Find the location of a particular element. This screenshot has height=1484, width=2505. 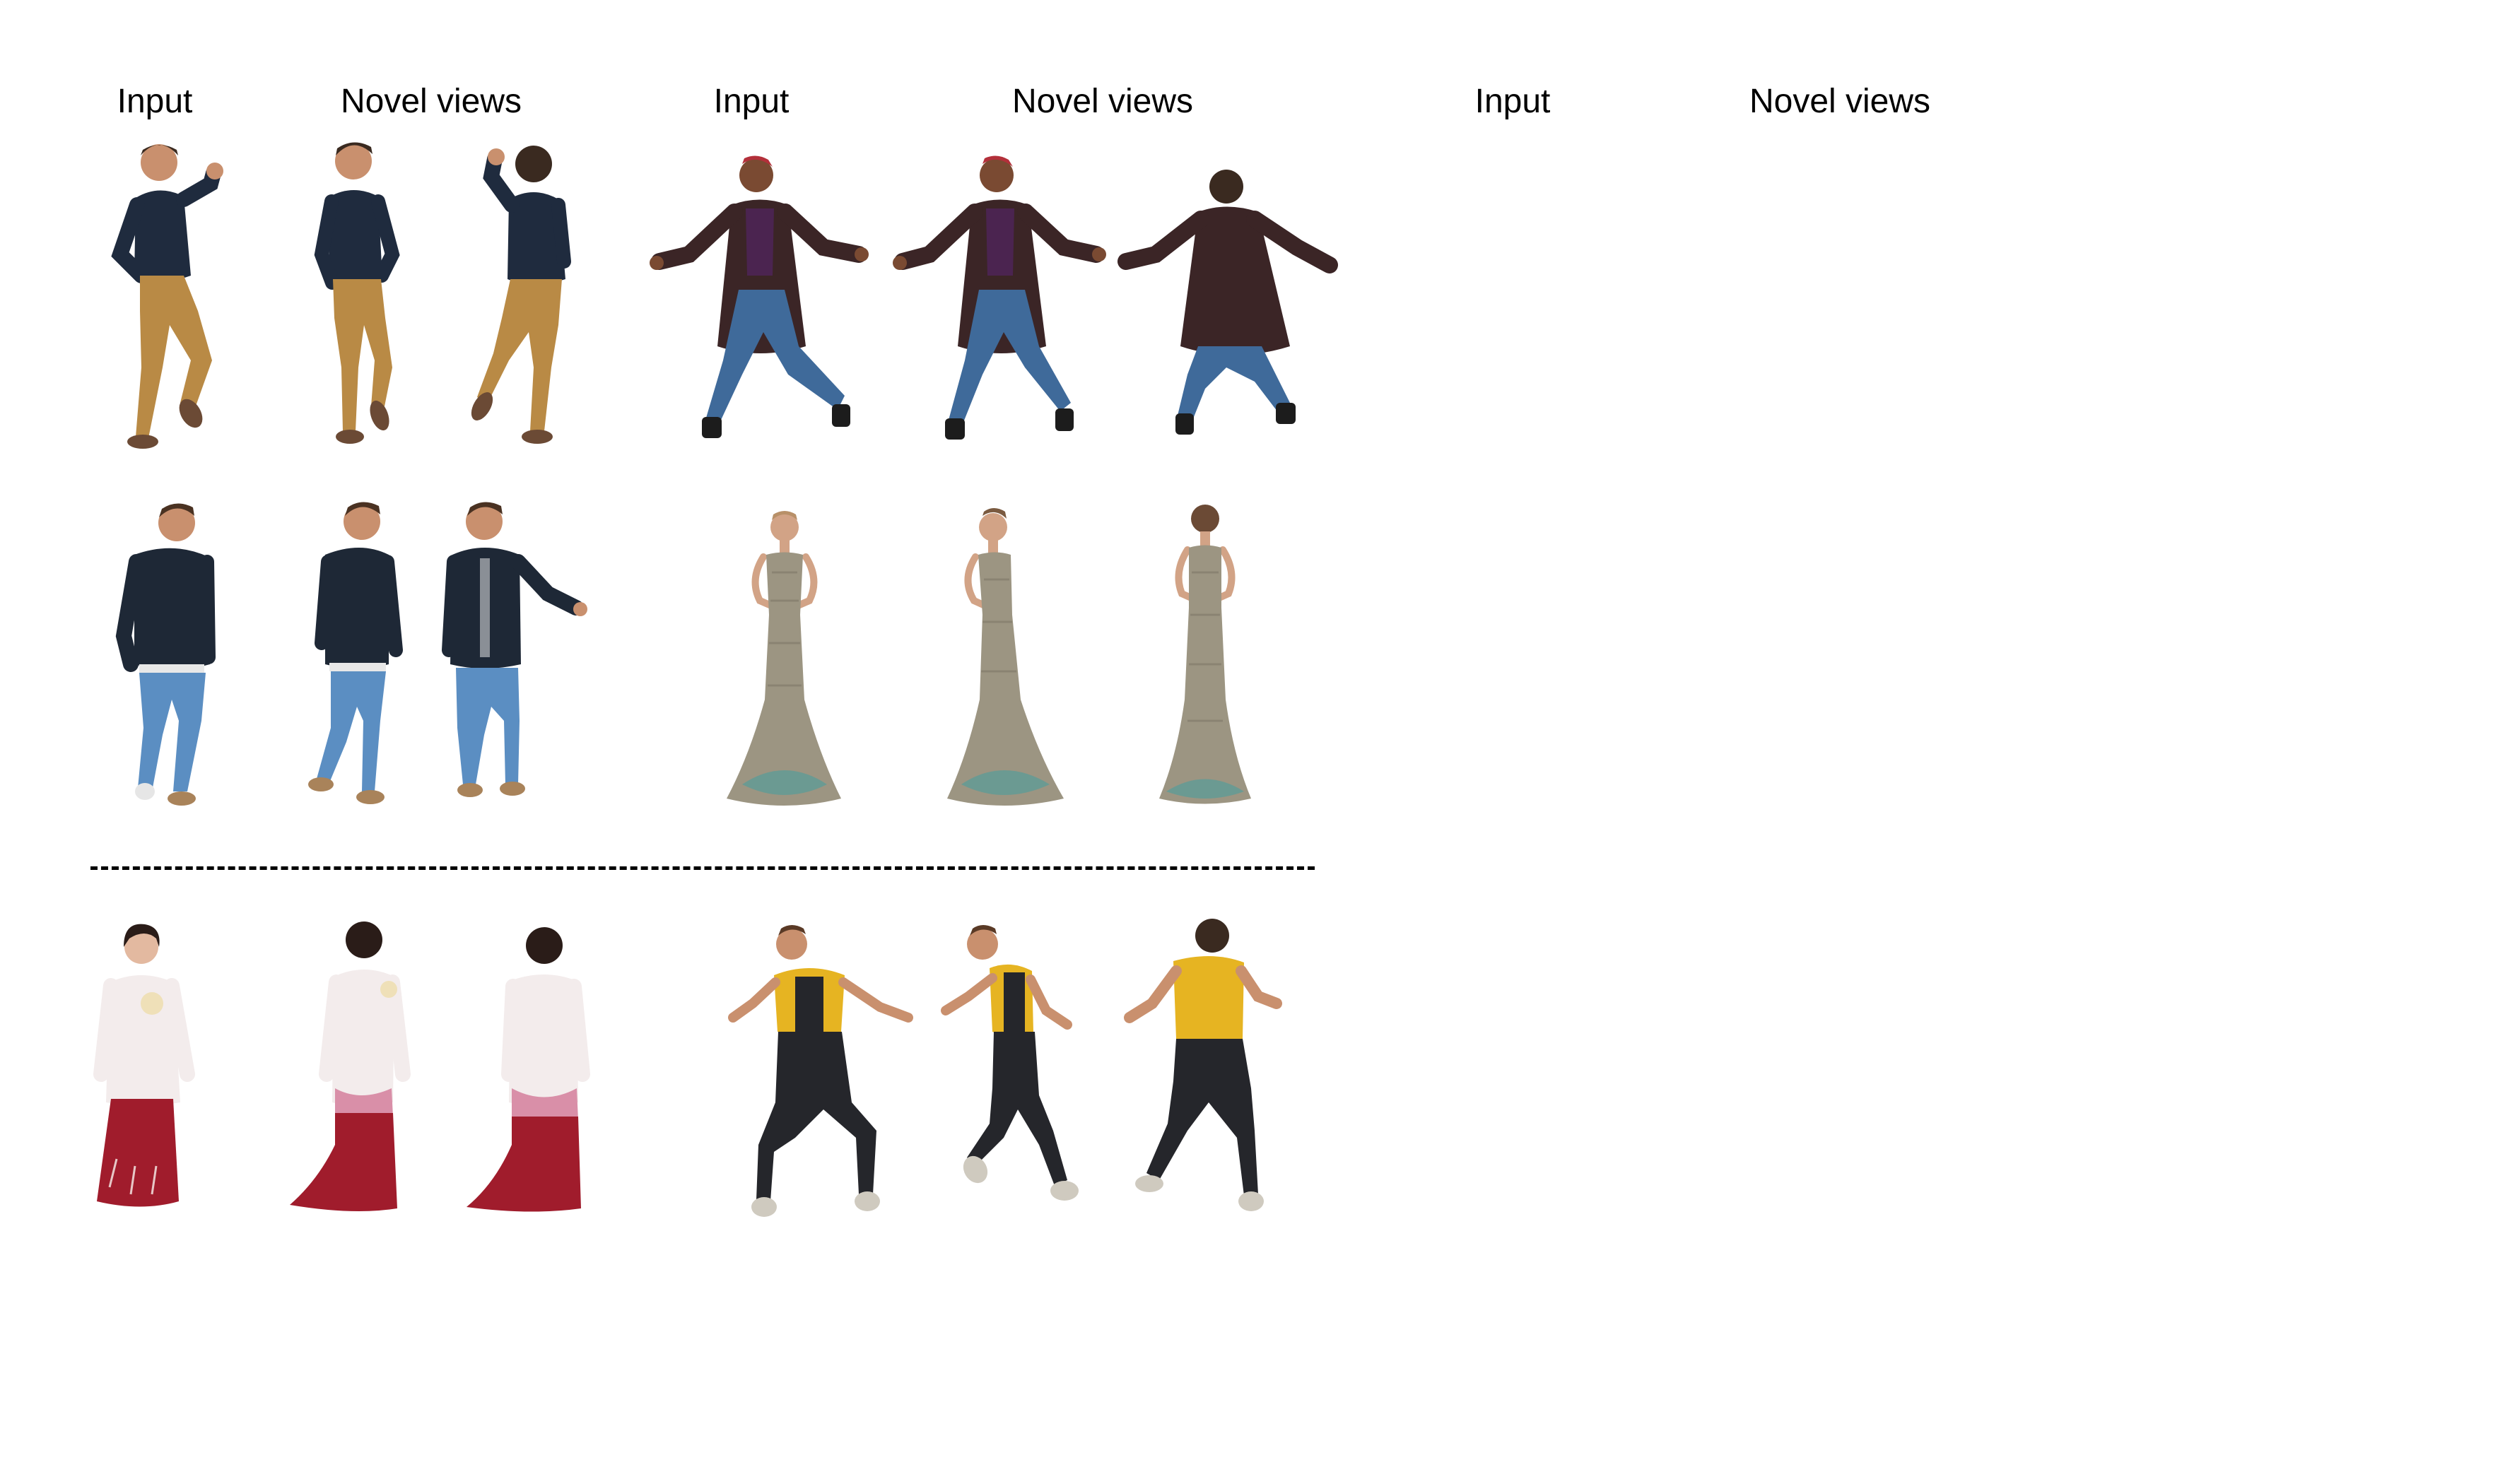

figure-coat-man-input is located at coordinates (759, 296).